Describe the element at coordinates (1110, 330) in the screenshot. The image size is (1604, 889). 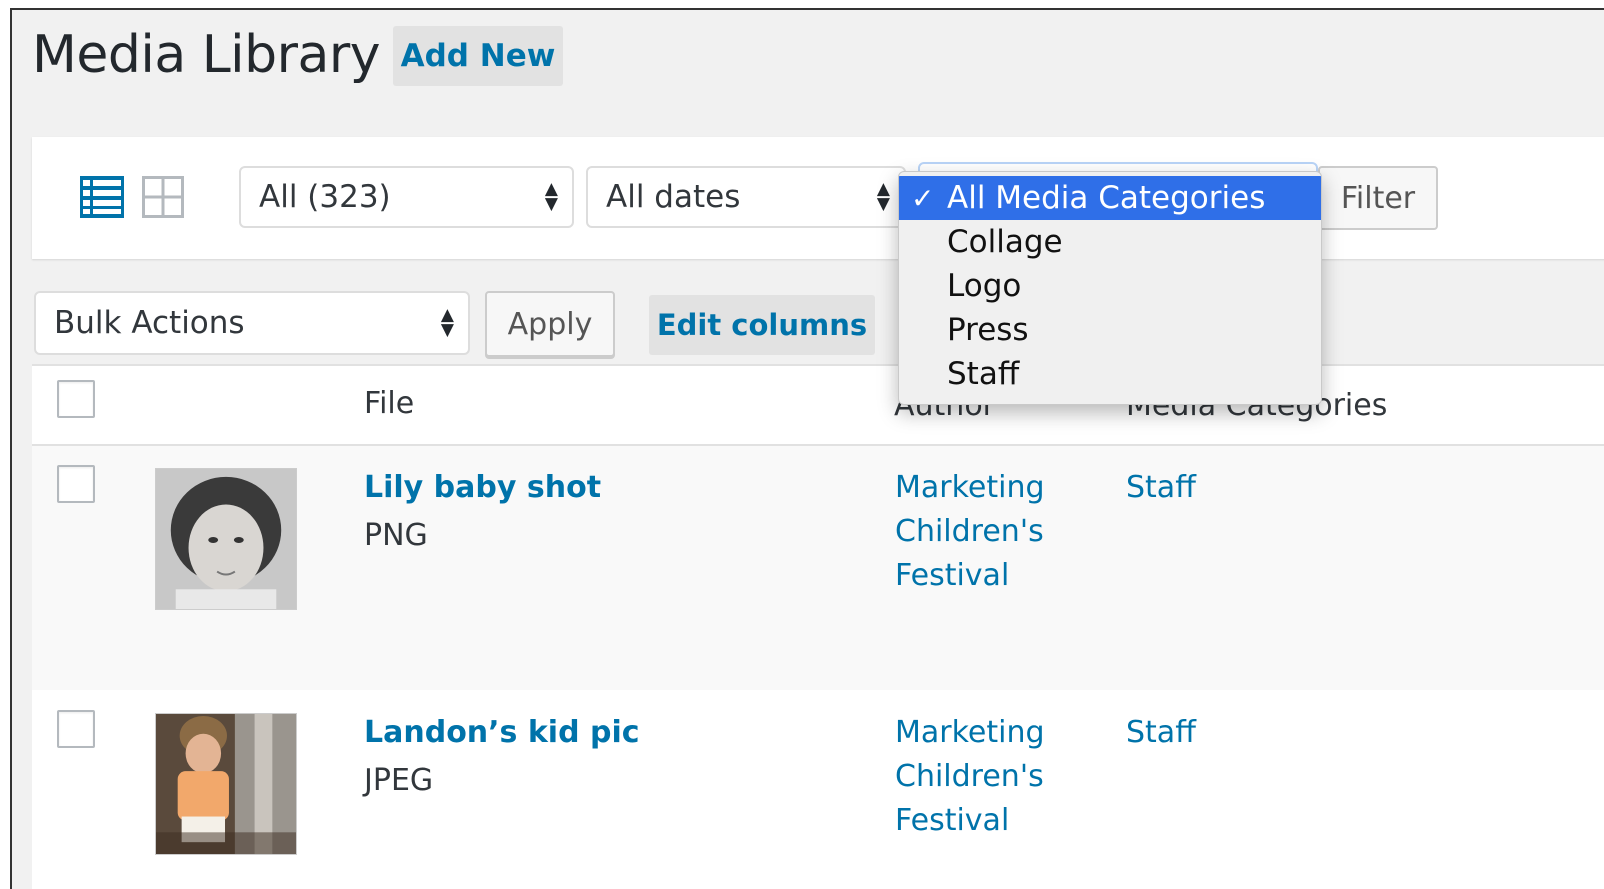
I see `dropdown-option-press: Press` at that location.